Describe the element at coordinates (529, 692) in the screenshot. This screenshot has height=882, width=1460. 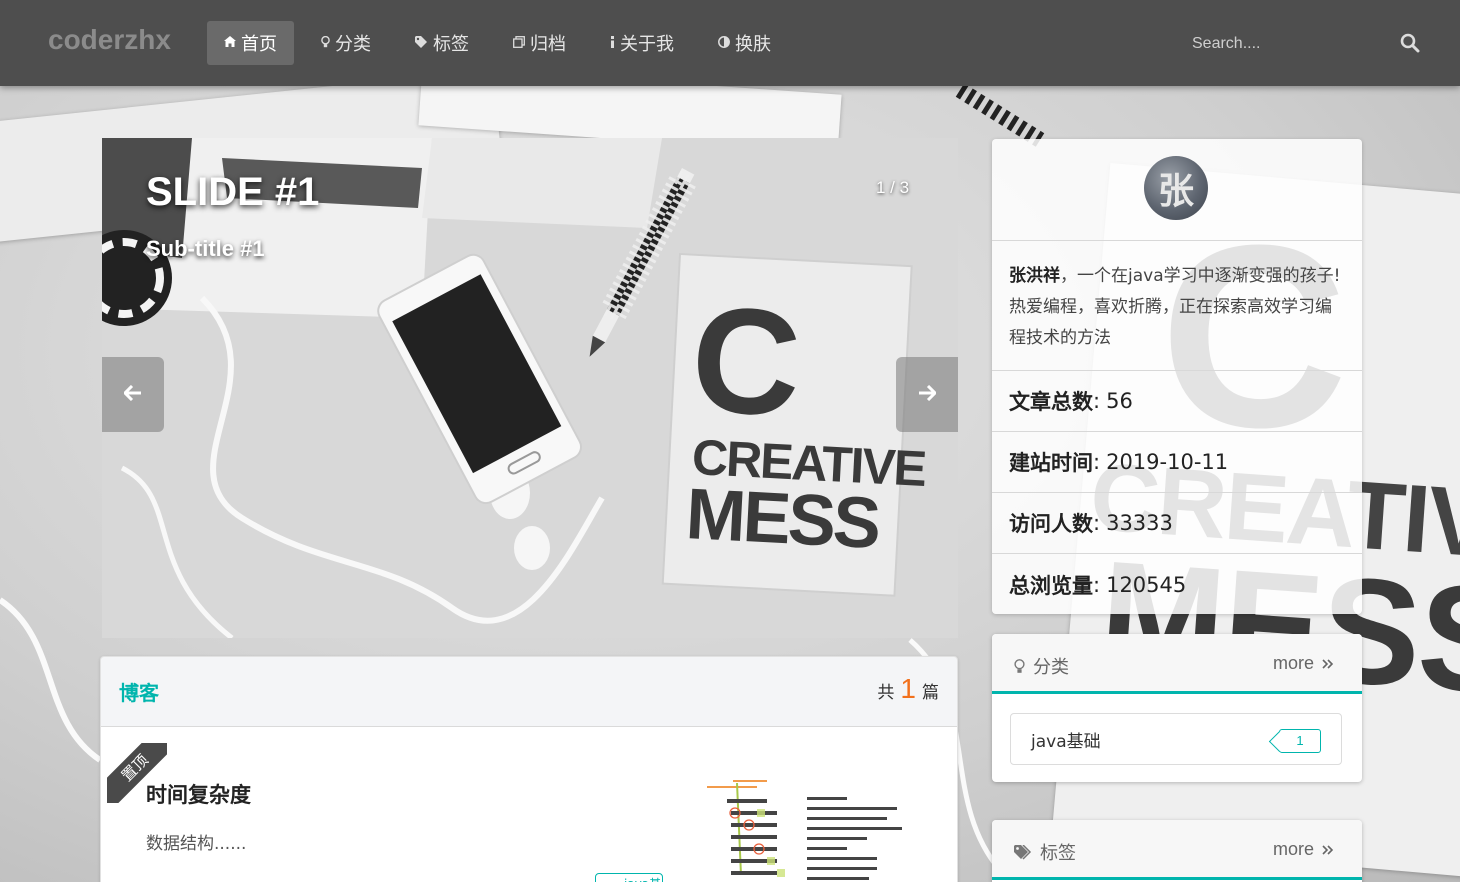
I see `blog-header: 博客 共 1 篇` at that location.